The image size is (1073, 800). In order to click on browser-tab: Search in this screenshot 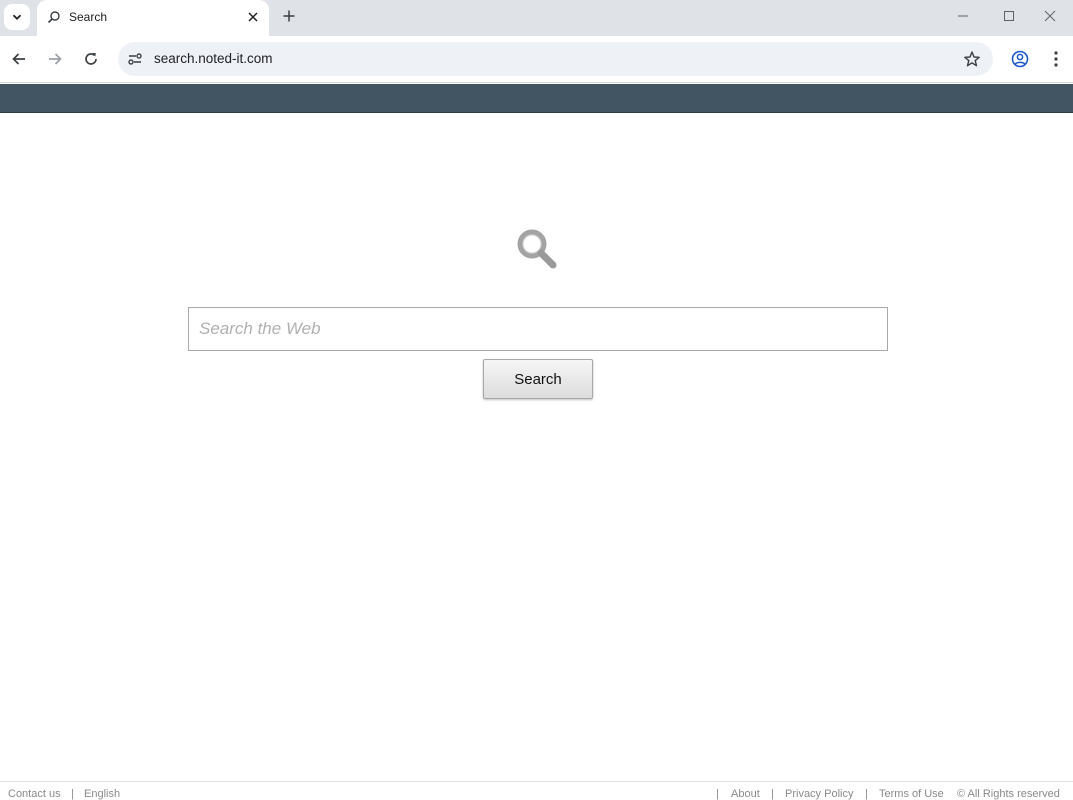, I will do `click(153, 18)`.